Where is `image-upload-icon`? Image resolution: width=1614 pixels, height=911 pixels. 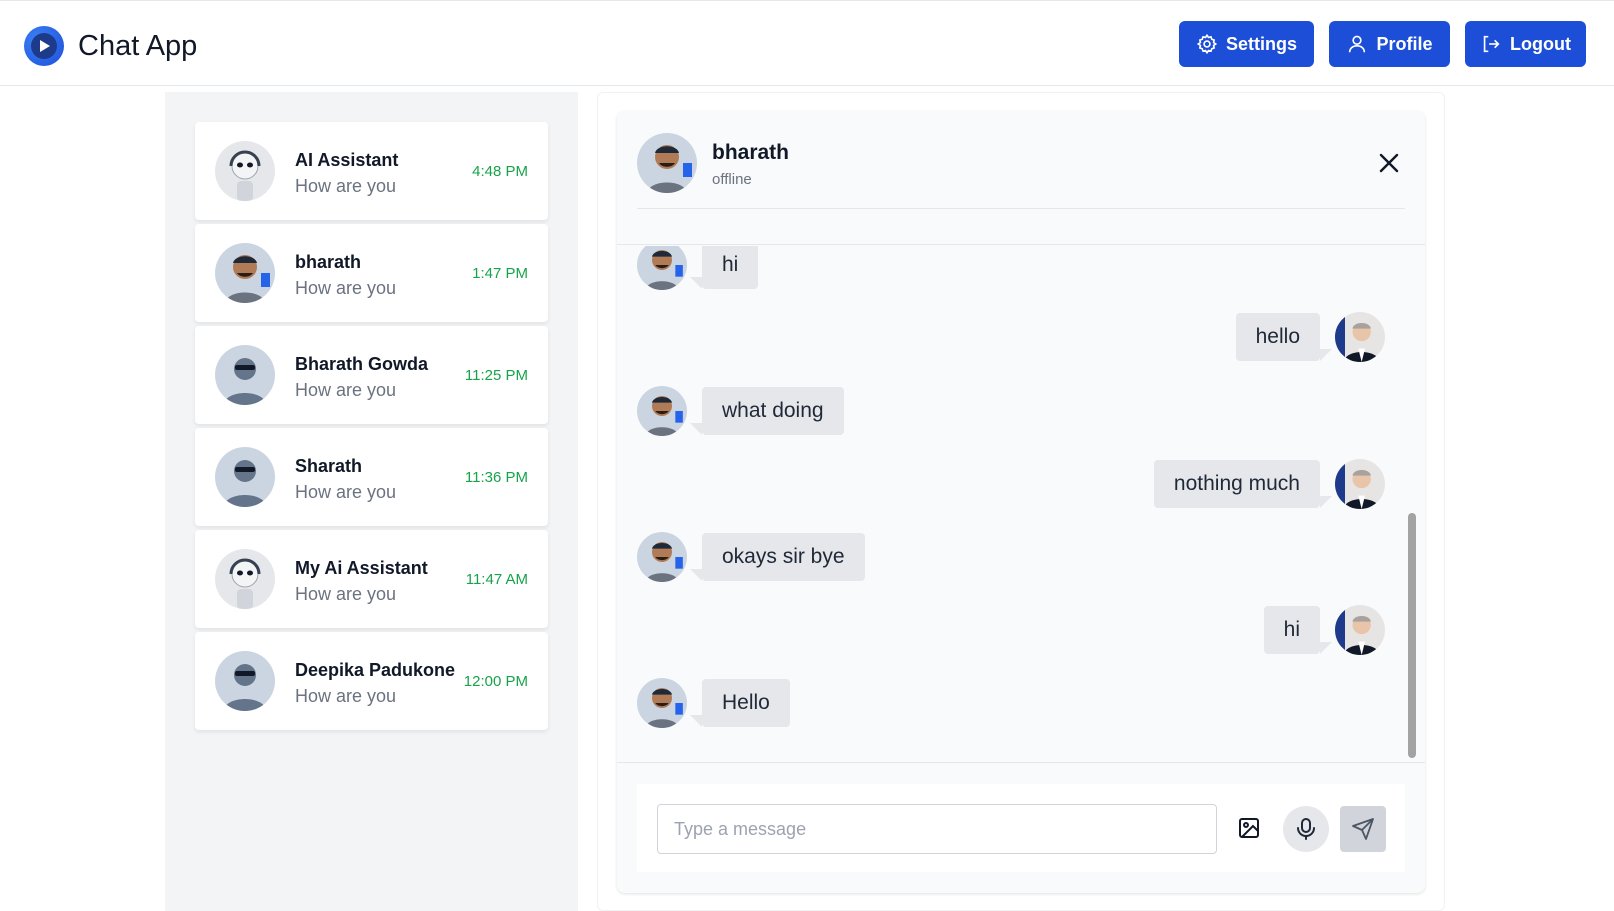
image-upload-icon is located at coordinates (1249, 828).